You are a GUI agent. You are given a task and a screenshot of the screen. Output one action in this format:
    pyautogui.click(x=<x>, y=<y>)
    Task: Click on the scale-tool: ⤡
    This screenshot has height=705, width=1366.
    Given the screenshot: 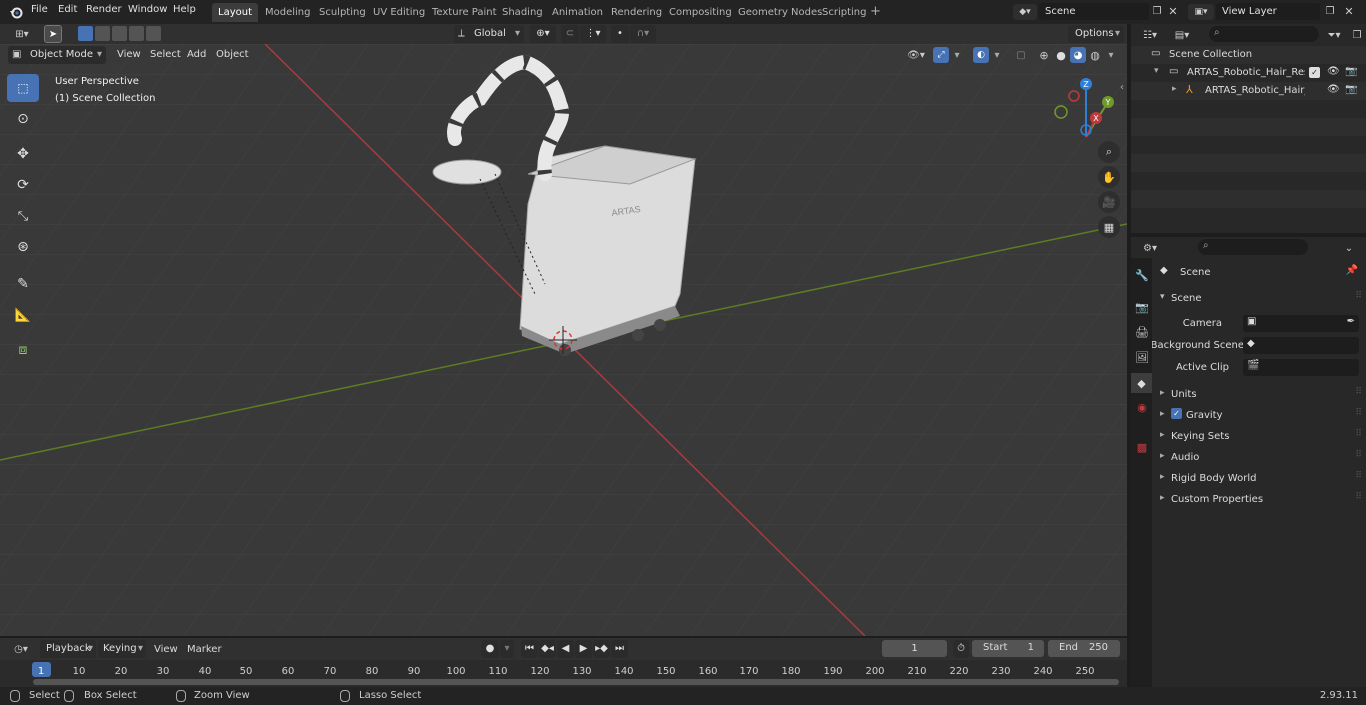 What is the action you would take?
    pyautogui.click(x=23, y=216)
    